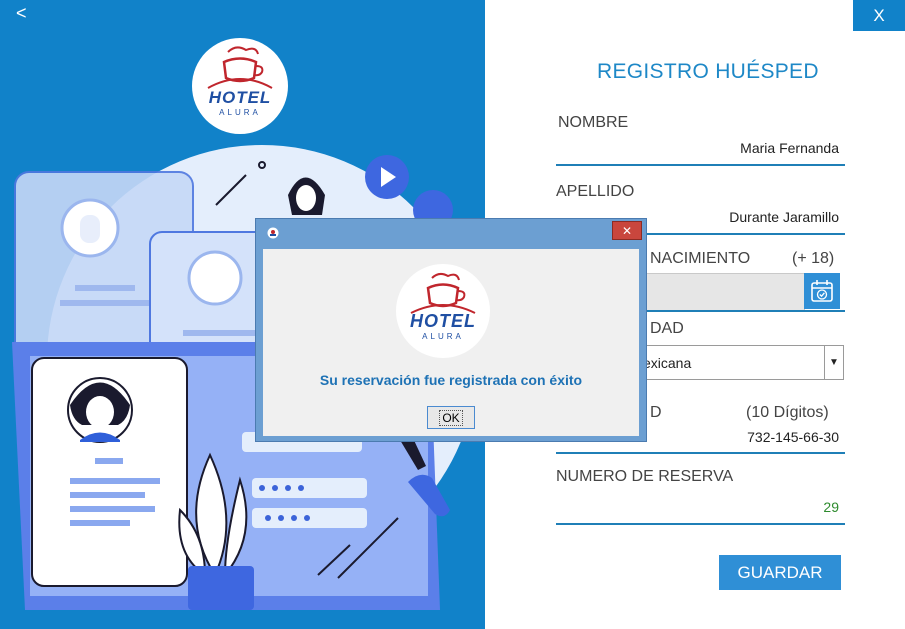 The height and width of the screenshot is (629, 905). I want to click on telefono-hint: (10 Dígitos), so click(787, 412).